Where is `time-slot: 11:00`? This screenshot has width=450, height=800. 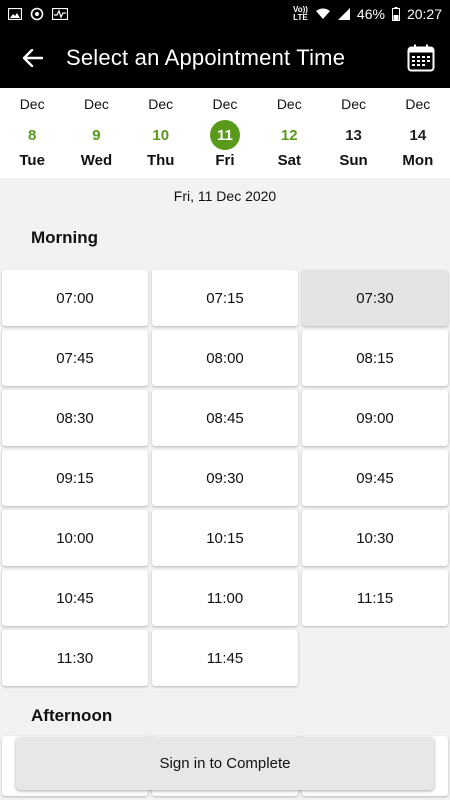
time-slot: 11:00 is located at coordinates (225, 598).